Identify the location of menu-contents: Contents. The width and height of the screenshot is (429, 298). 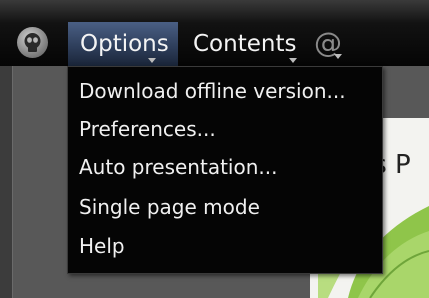
(245, 44).